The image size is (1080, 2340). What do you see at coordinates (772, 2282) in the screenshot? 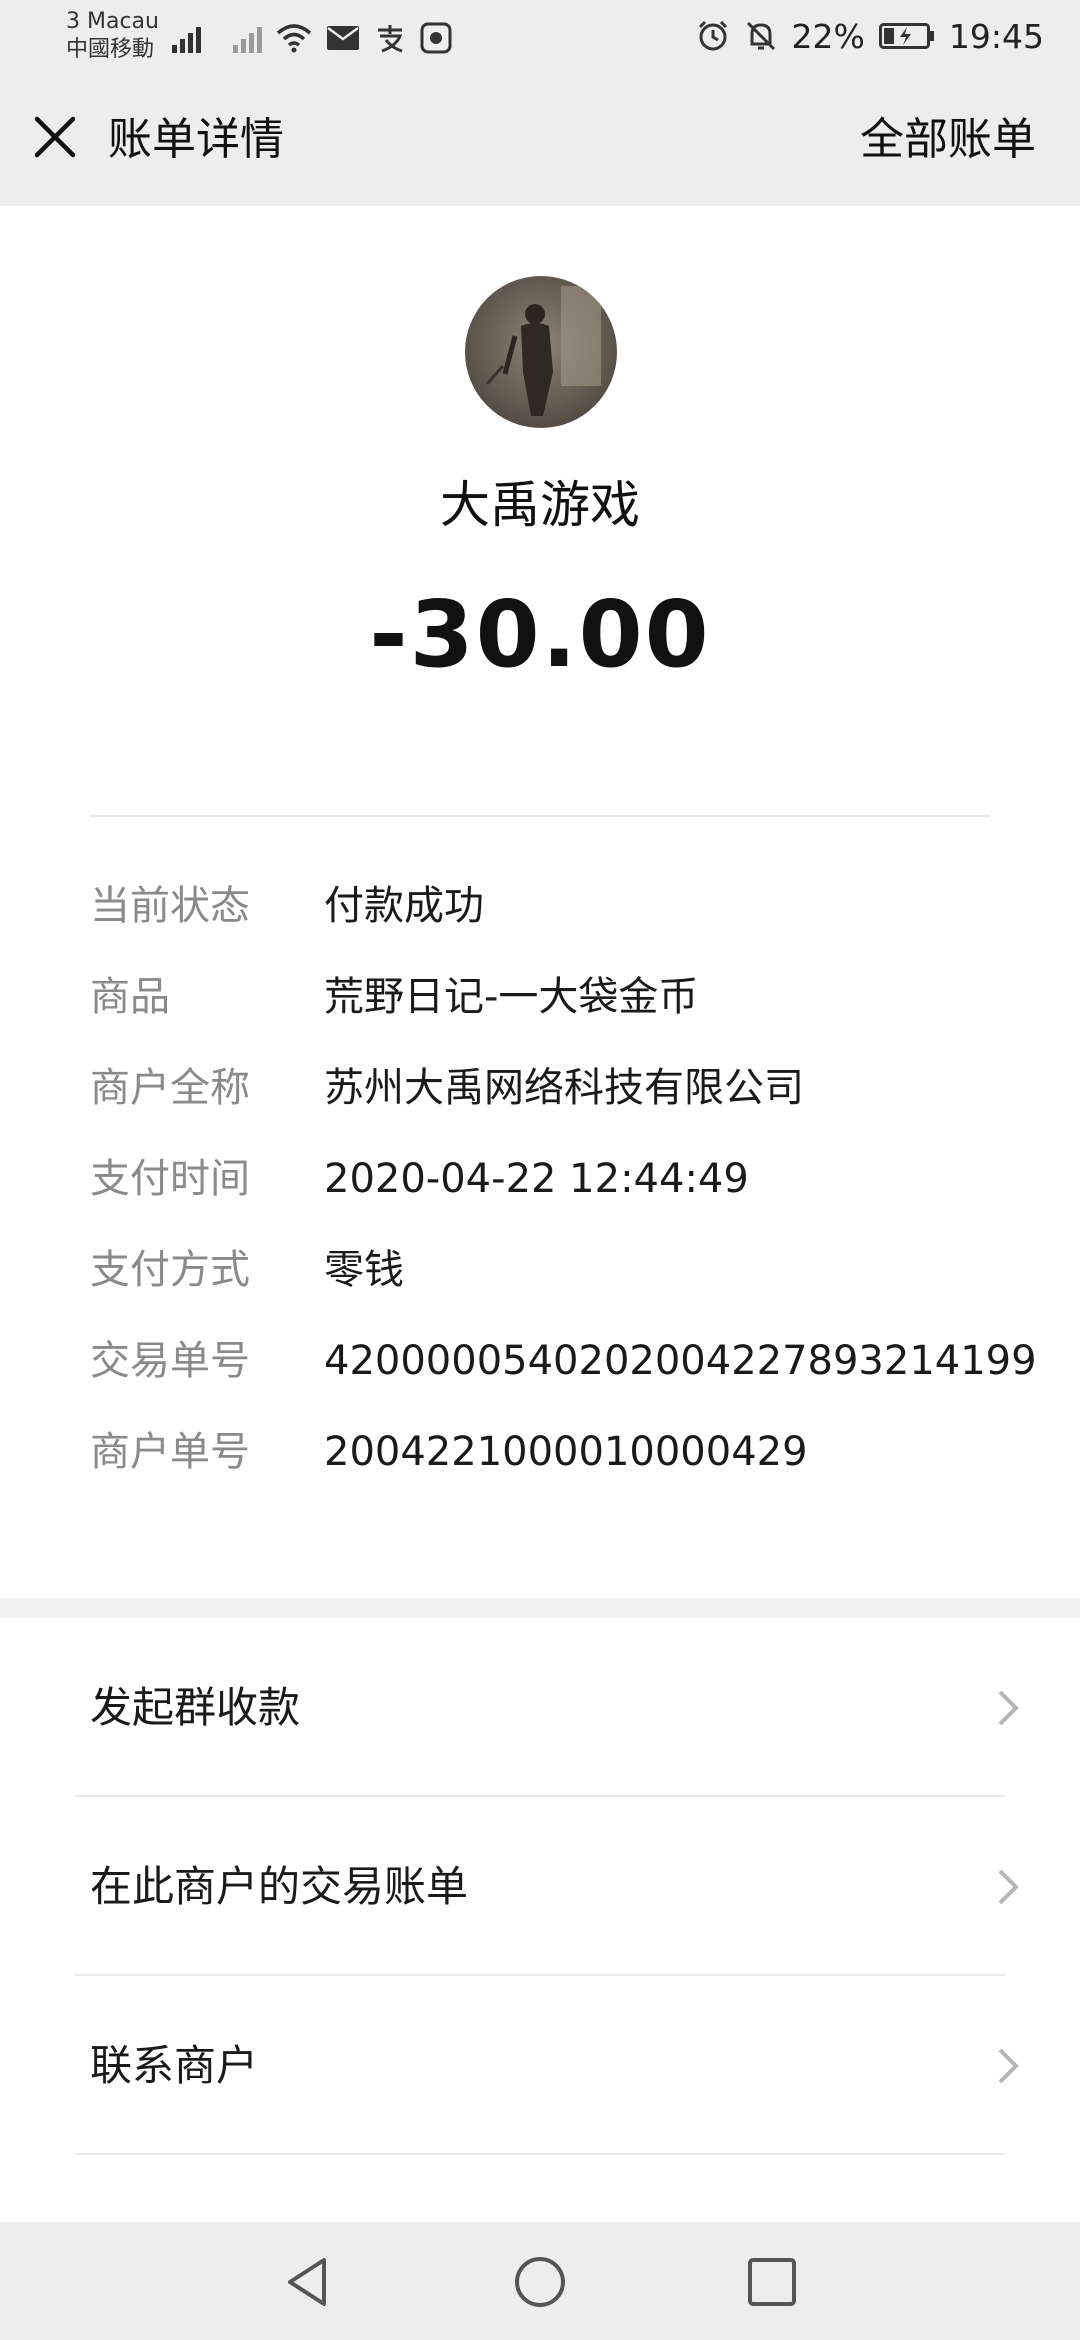
I see `recents-square-icon` at bounding box center [772, 2282].